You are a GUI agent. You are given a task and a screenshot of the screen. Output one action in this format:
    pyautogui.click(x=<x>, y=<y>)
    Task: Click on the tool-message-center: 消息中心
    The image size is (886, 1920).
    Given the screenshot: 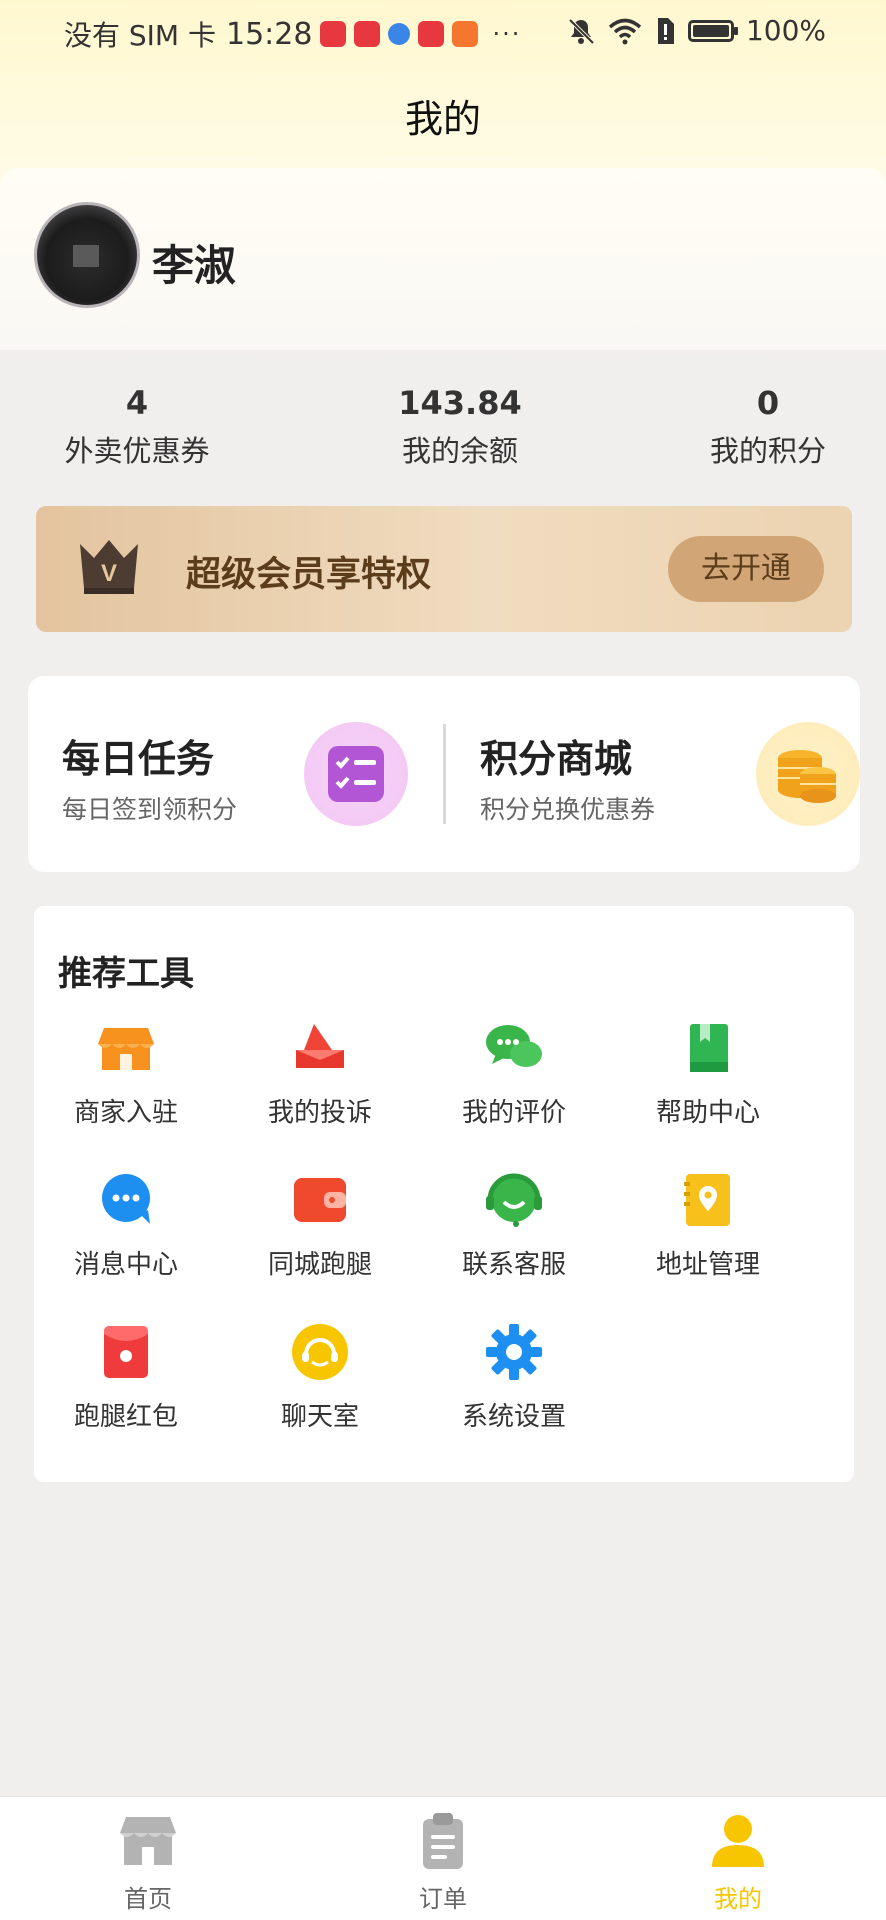 What is the action you would take?
    pyautogui.click(x=126, y=1230)
    